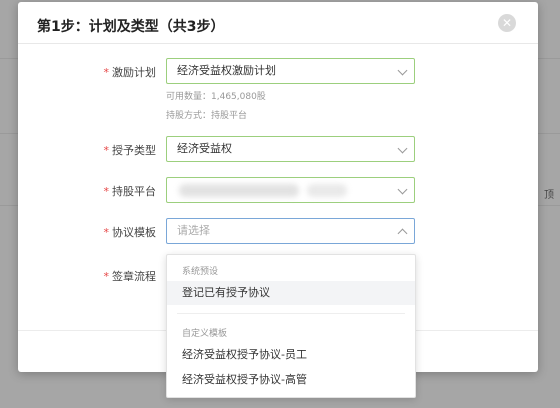 The width and height of the screenshot is (560, 408). Describe the element at coordinates (226, 70) in the screenshot. I see `incentive-plan-value: 经济受益权激励计划` at that location.